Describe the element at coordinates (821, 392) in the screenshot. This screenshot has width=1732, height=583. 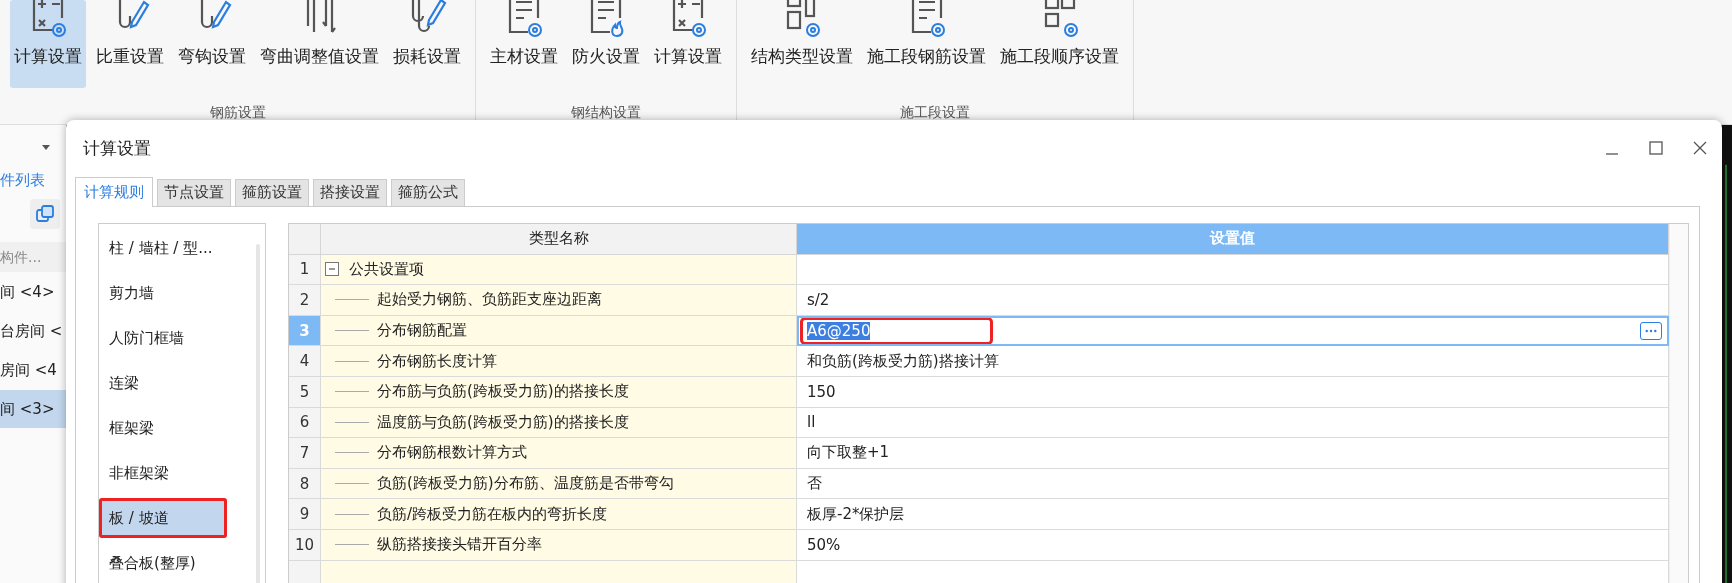
I see `table-cell-text: 150` at that location.